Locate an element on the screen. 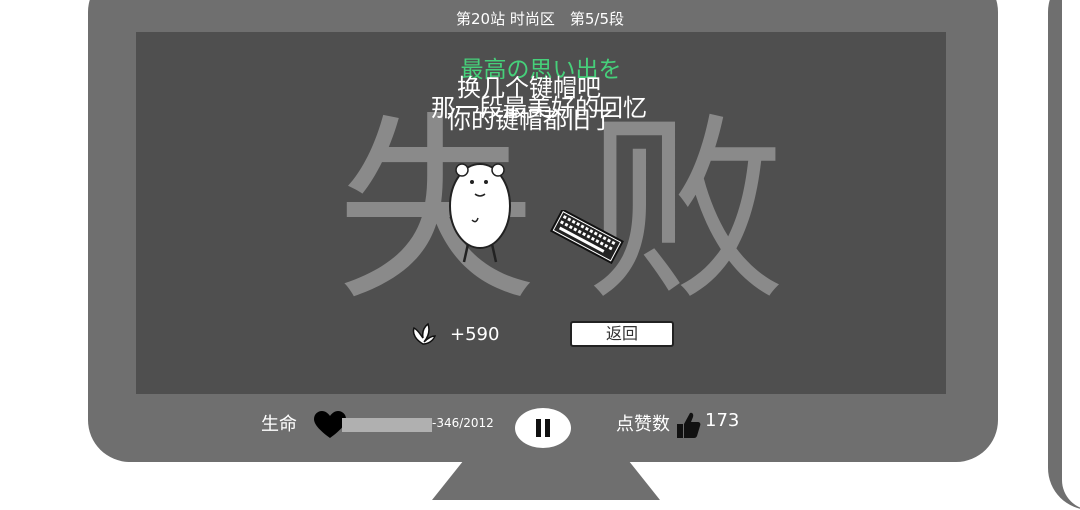 The image size is (1080, 510). back-button: 返回 is located at coordinates (622, 334).